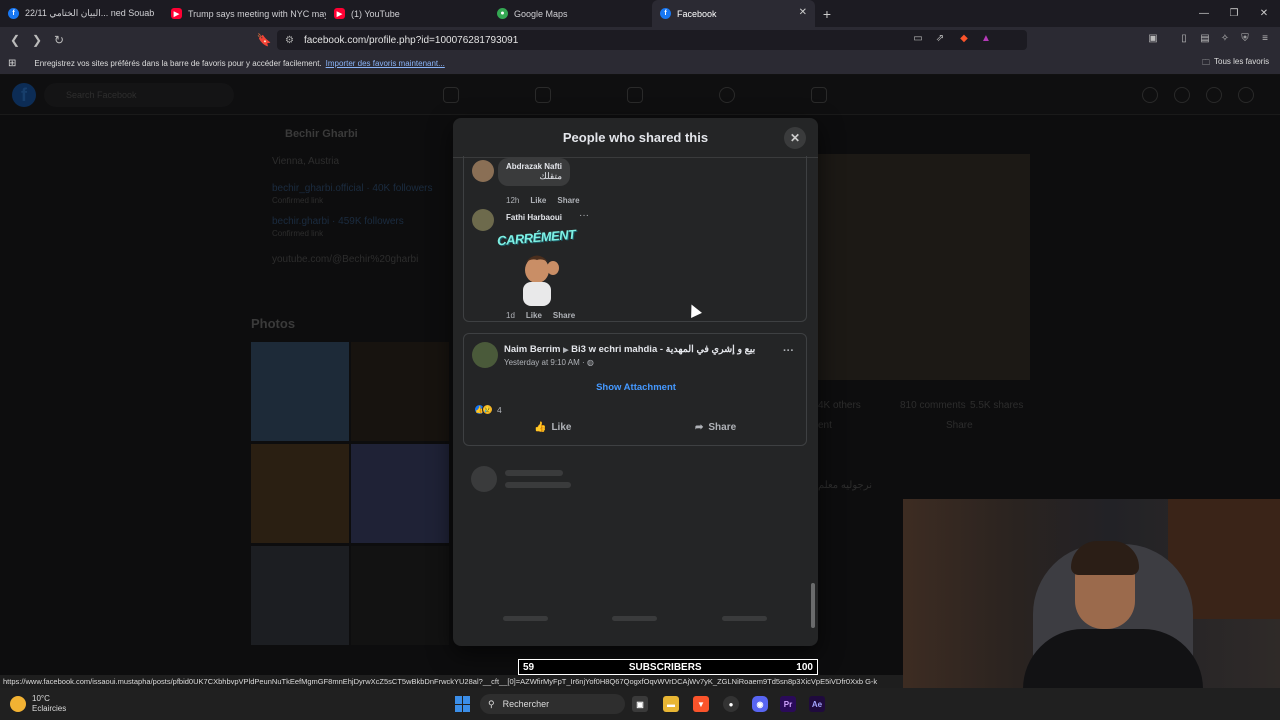 This screenshot has height=720, width=1280. What do you see at coordinates (532, 349) in the screenshot?
I see `post-author: Naim Berrim` at bounding box center [532, 349].